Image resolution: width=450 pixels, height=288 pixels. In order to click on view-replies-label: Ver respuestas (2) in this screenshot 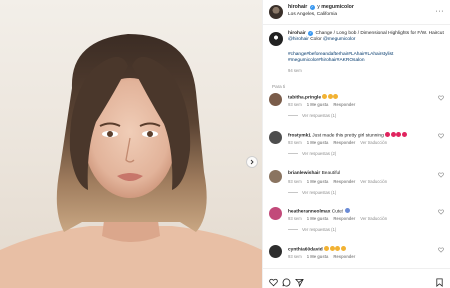, I will do `click(319, 153)`.